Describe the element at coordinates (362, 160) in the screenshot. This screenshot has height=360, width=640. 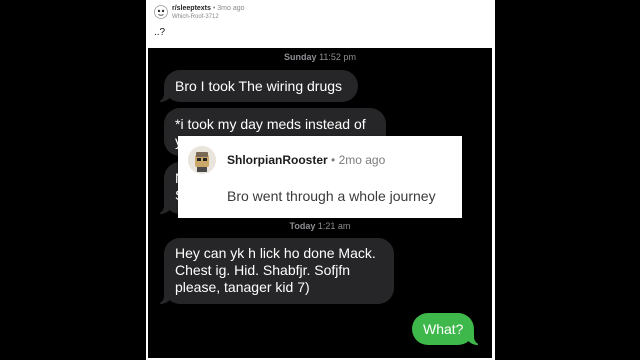
I see `comment-age: 2mo ago` at that location.